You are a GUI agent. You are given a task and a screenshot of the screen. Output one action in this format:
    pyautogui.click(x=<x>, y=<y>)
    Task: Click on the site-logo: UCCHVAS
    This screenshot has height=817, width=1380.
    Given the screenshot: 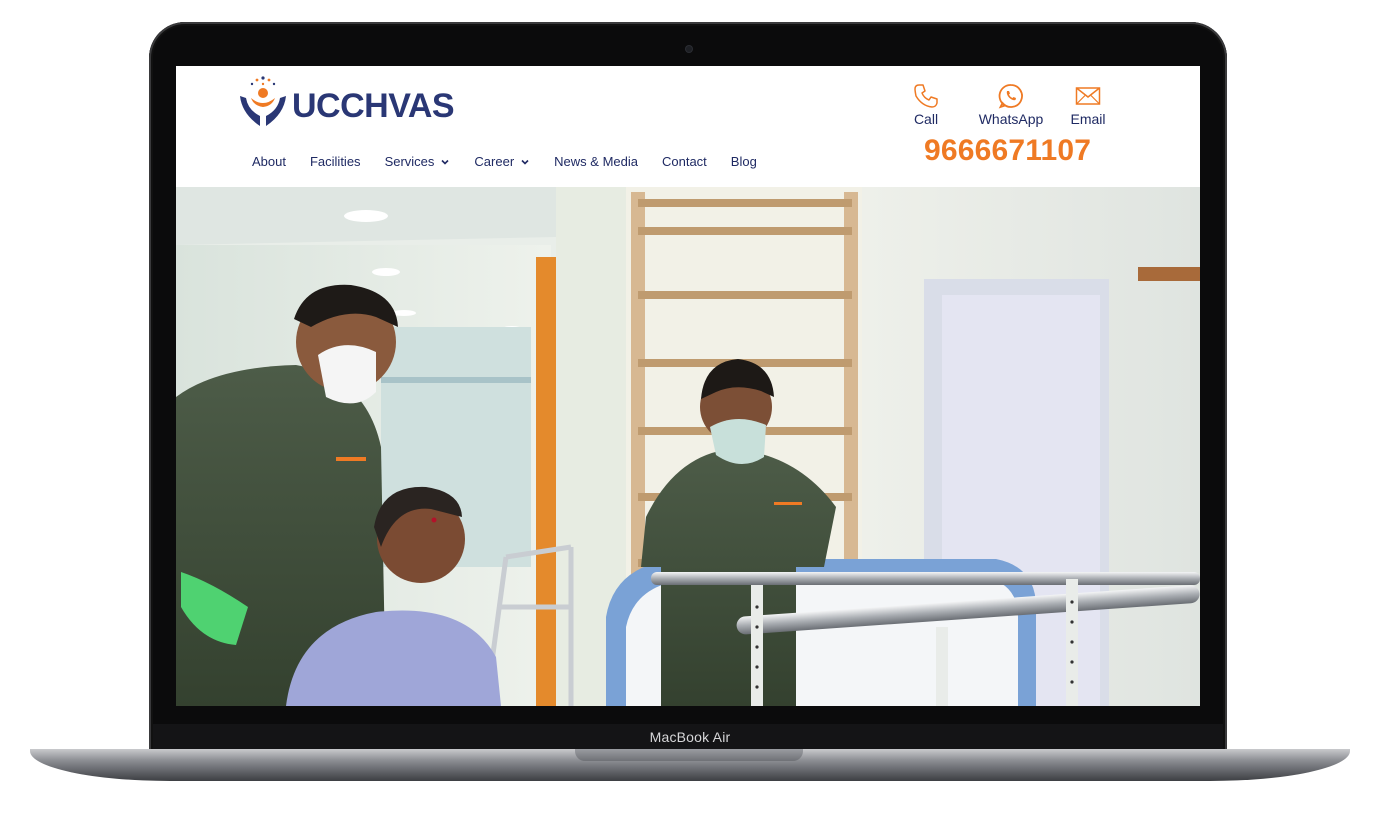 What is the action you would take?
    pyautogui.click(x=346, y=102)
    